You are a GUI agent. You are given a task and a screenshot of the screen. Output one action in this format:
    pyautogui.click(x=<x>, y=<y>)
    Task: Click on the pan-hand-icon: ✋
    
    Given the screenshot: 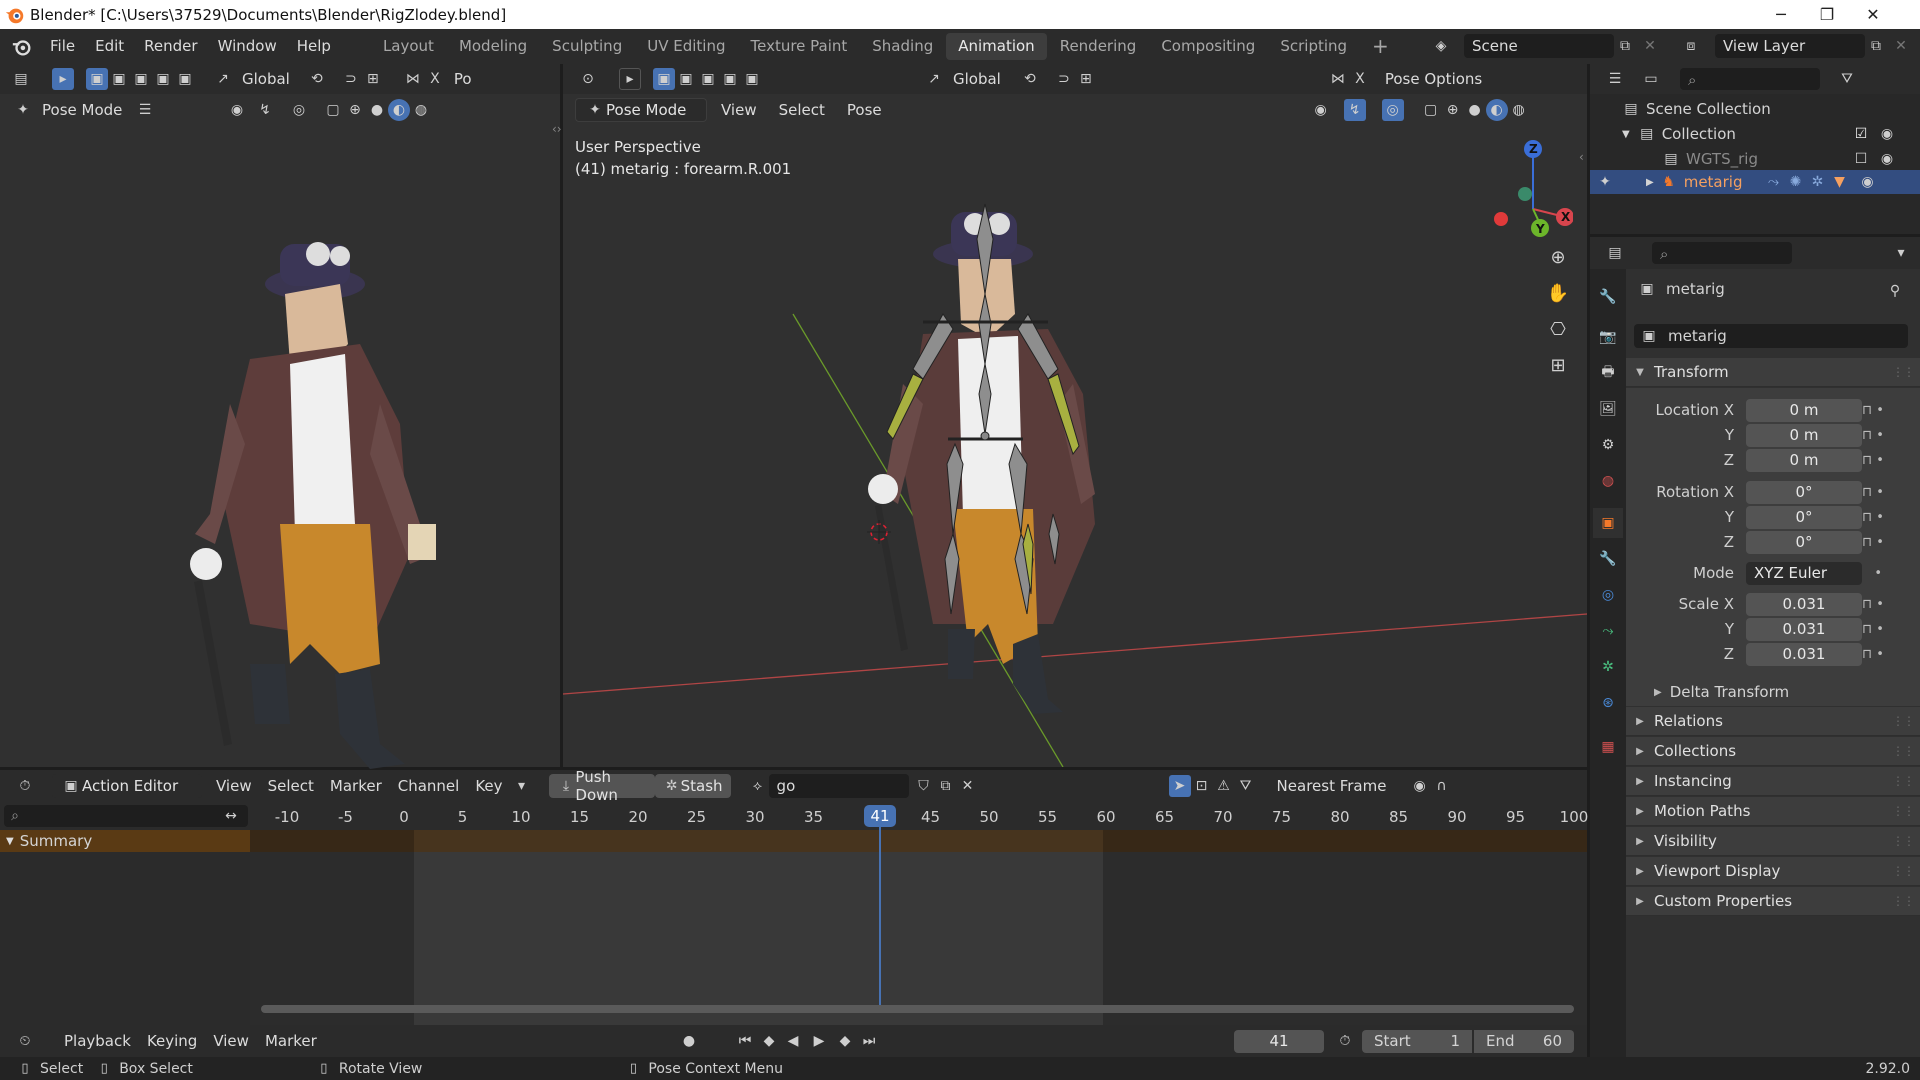 What is the action you would take?
    pyautogui.click(x=1558, y=293)
    